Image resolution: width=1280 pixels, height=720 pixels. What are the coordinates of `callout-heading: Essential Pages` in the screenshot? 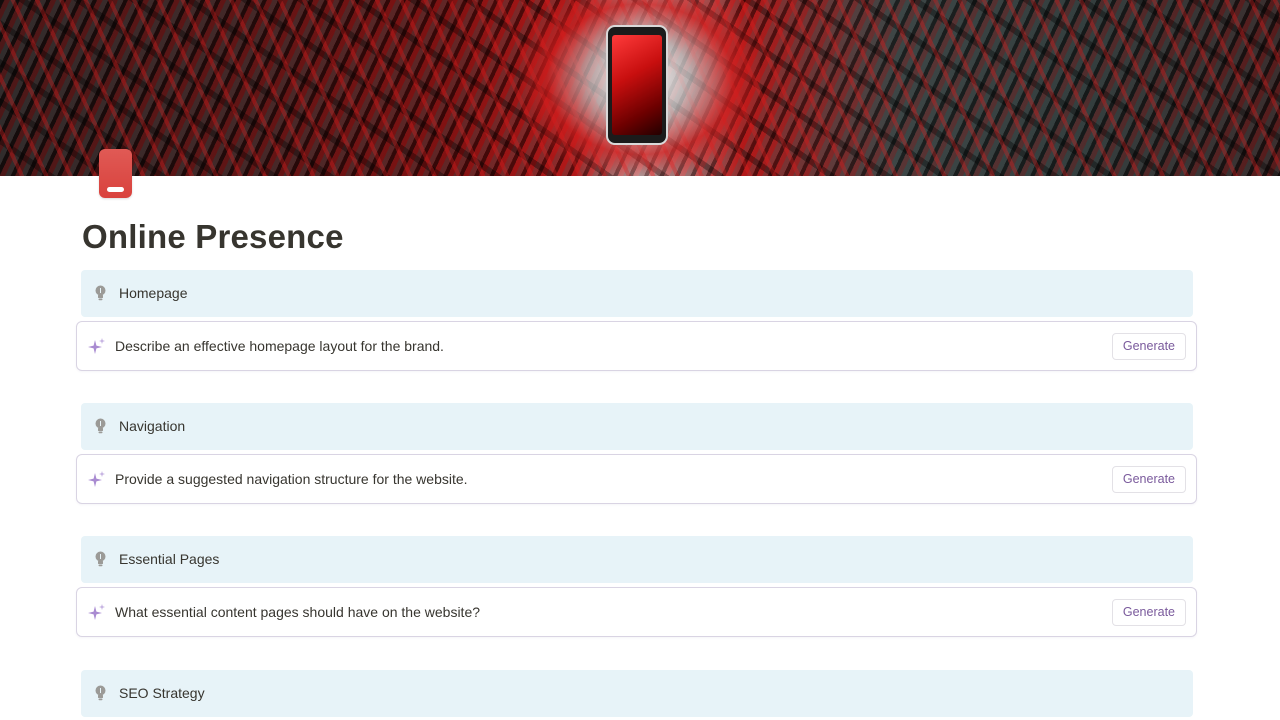 It's located at (169, 559).